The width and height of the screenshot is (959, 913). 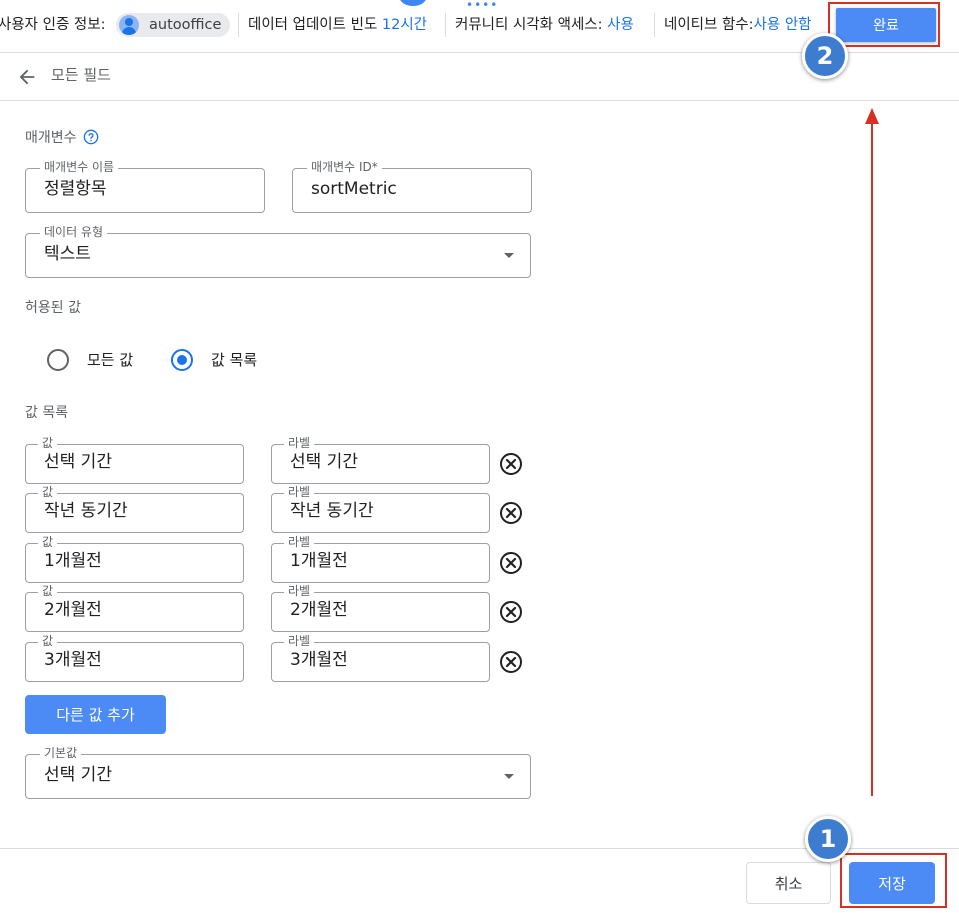 What do you see at coordinates (182, 360) in the screenshot?
I see `radio-value-list` at bounding box center [182, 360].